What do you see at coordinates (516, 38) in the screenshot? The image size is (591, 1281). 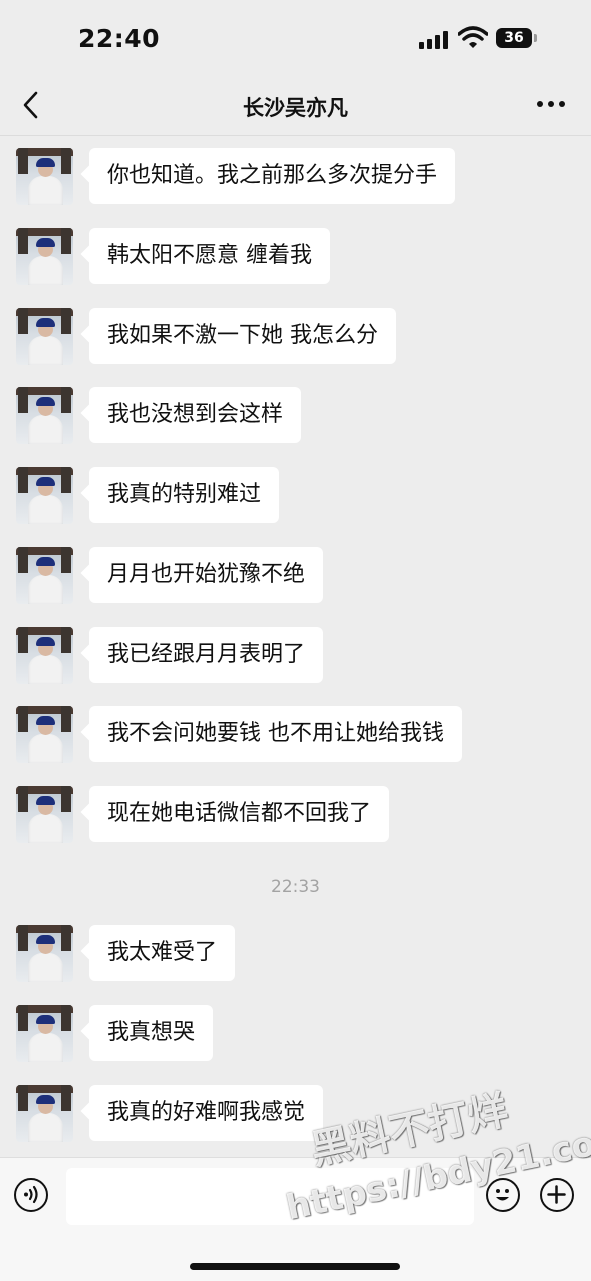 I see `battery-icon: 36` at bounding box center [516, 38].